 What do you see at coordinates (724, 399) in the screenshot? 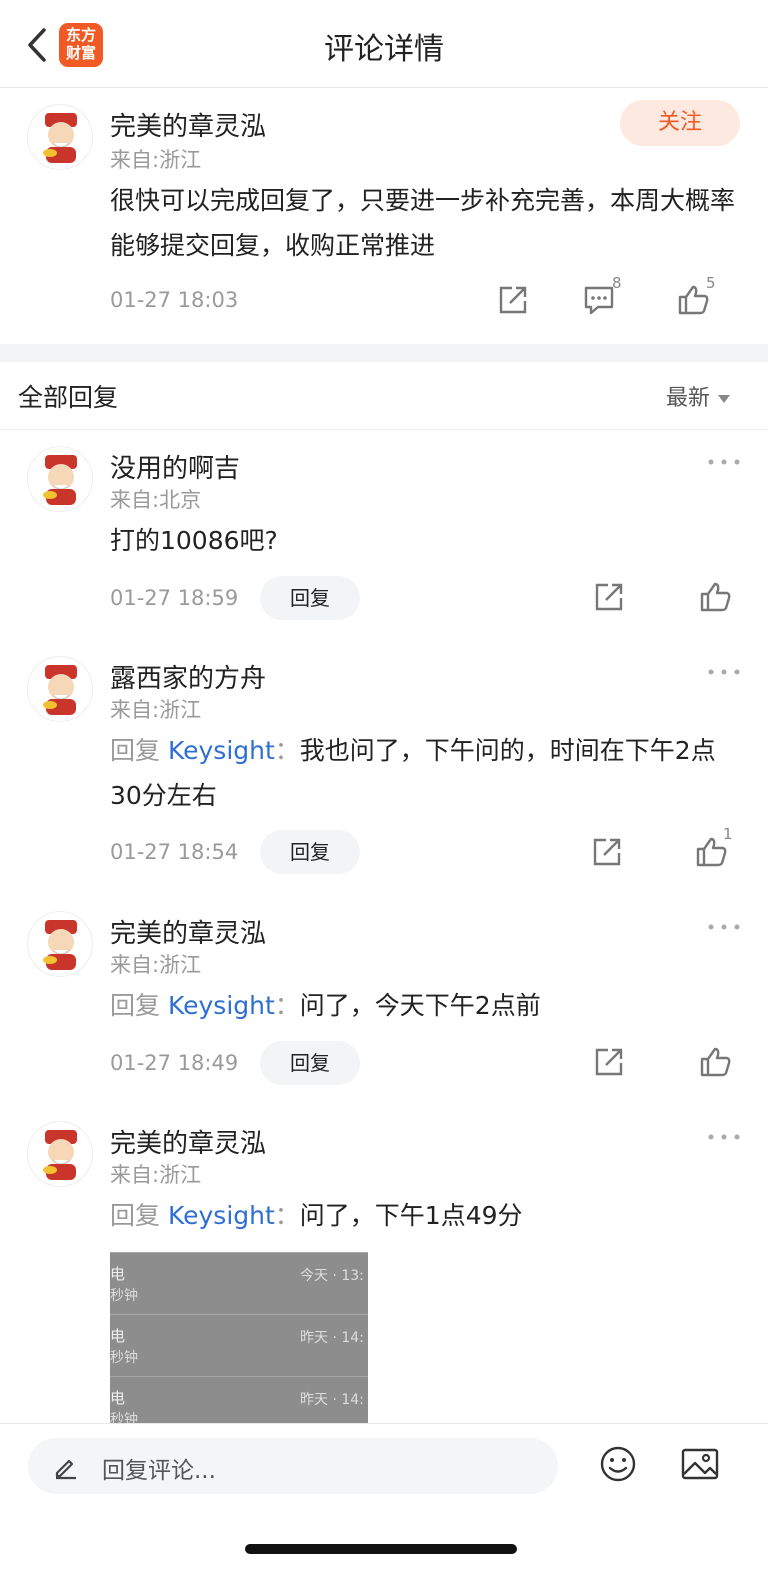
I see `chevron-down-icon` at bounding box center [724, 399].